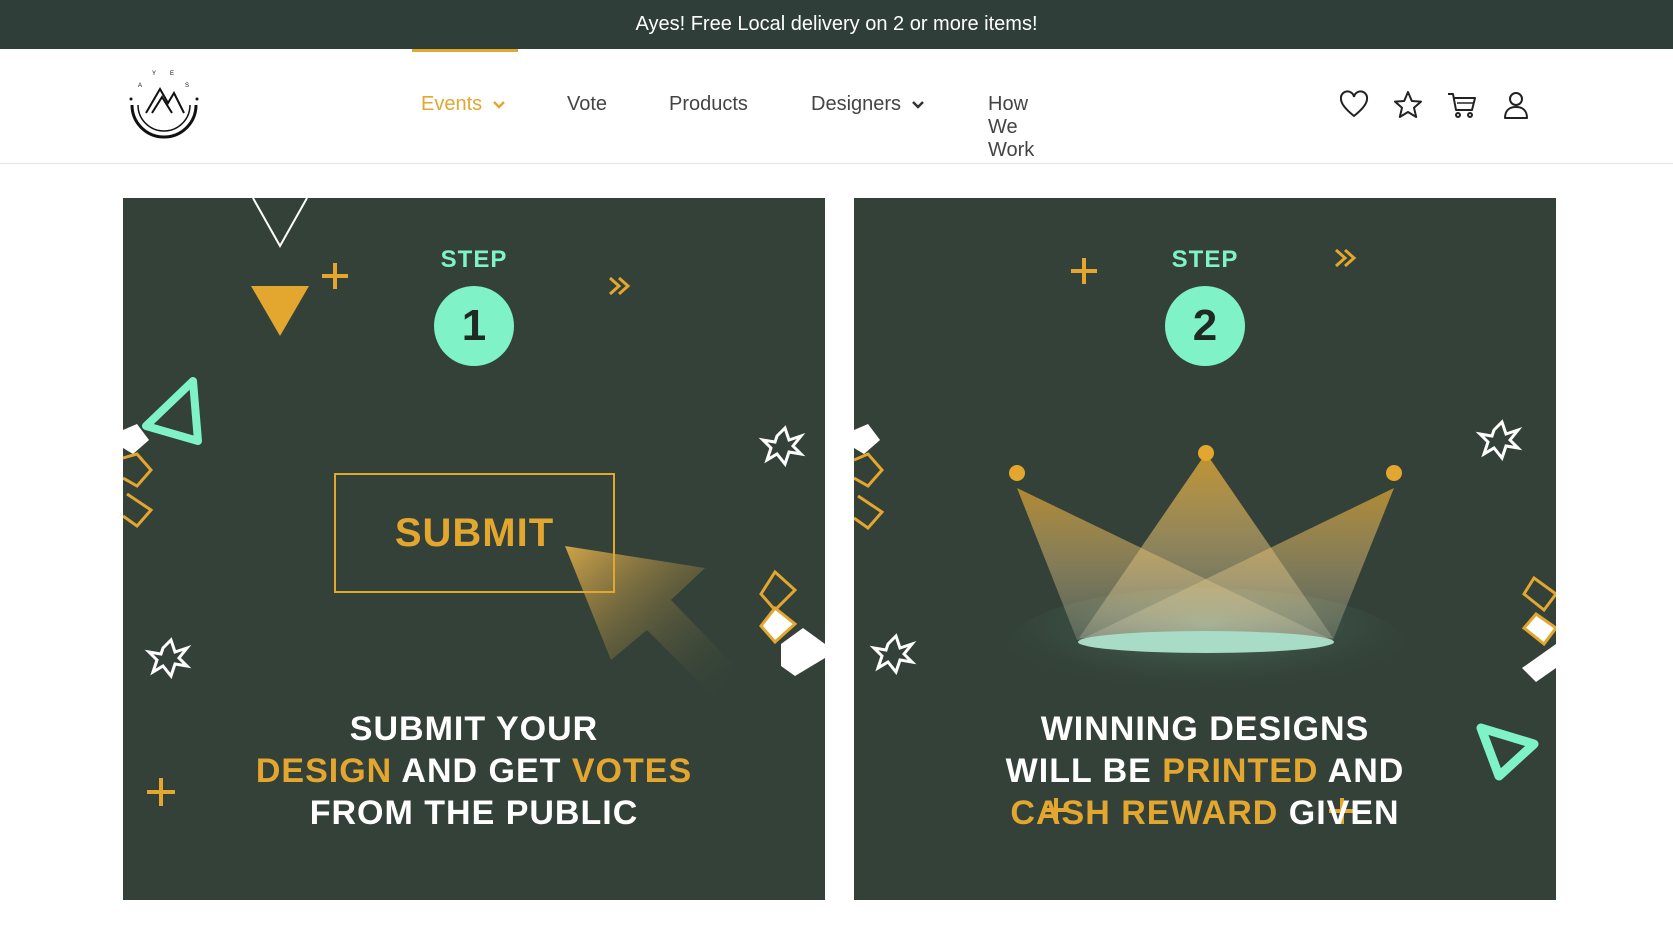 The height and width of the screenshot is (940, 1673). What do you see at coordinates (1144, 813) in the screenshot?
I see `caption-highlight: CASH REWARD` at bounding box center [1144, 813].